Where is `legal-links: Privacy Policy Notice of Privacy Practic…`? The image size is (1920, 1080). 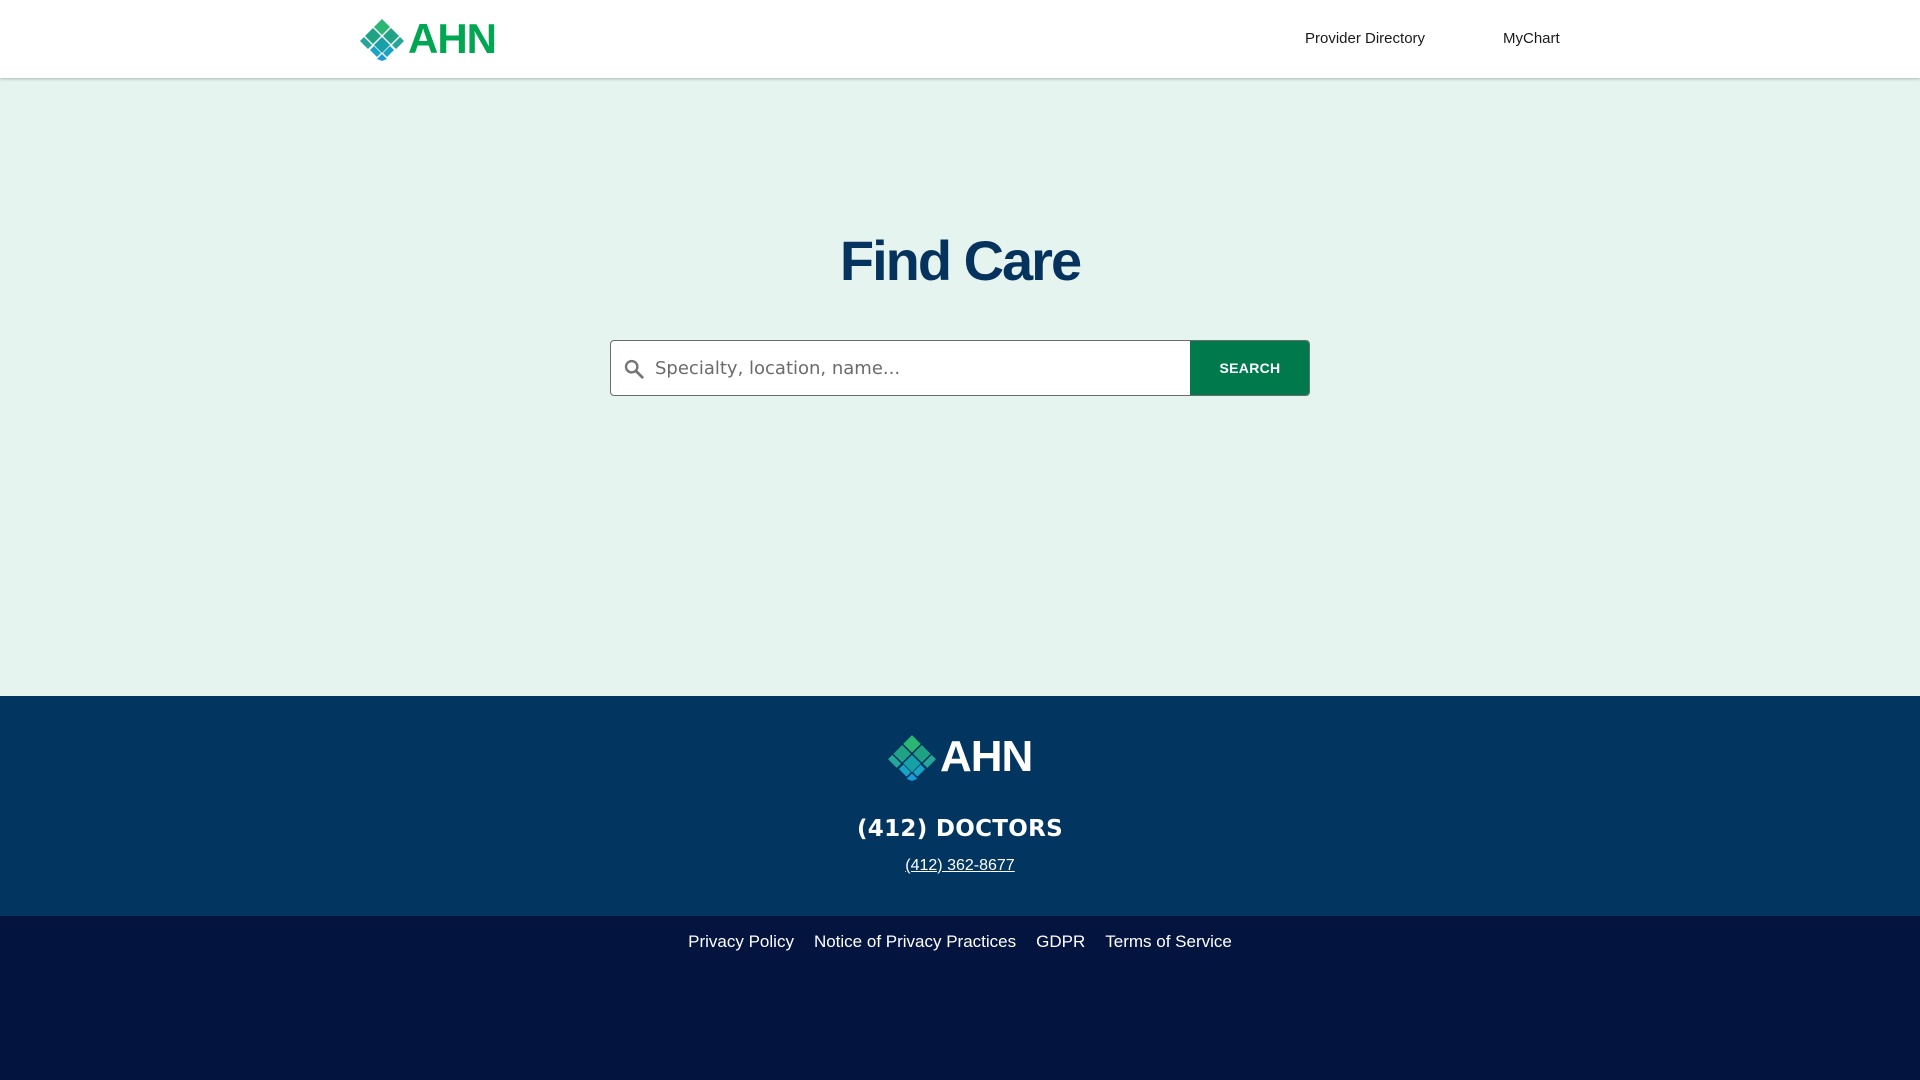
legal-links: Privacy Policy Notice of Privacy Practic… is located at coordinates (960, 942).